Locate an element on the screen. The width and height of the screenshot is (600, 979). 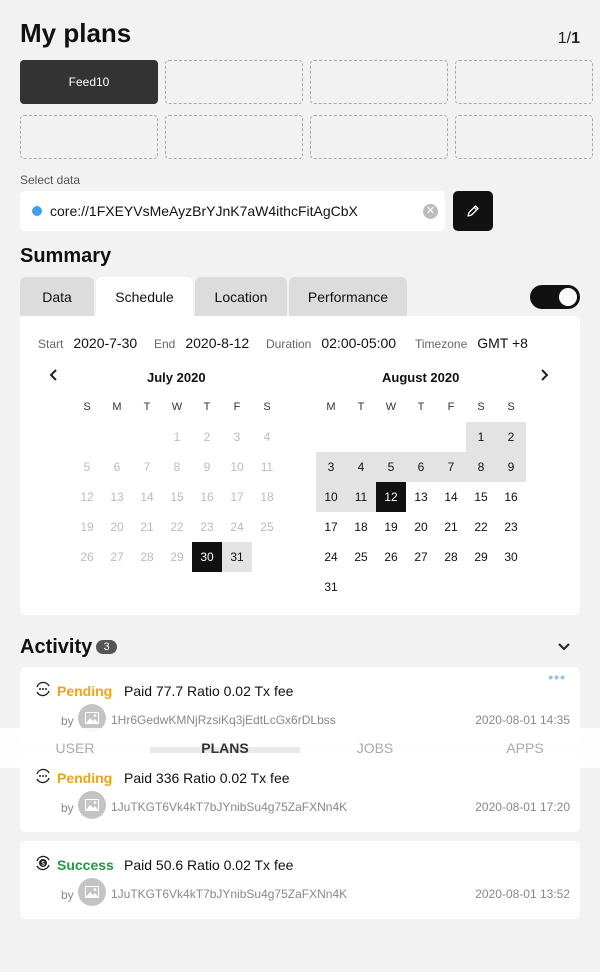
activity-address: 1JuTKGT6Vk4kT7bJYnibSu4g75ZaFXNn4K is located at coordinates (229, 807).